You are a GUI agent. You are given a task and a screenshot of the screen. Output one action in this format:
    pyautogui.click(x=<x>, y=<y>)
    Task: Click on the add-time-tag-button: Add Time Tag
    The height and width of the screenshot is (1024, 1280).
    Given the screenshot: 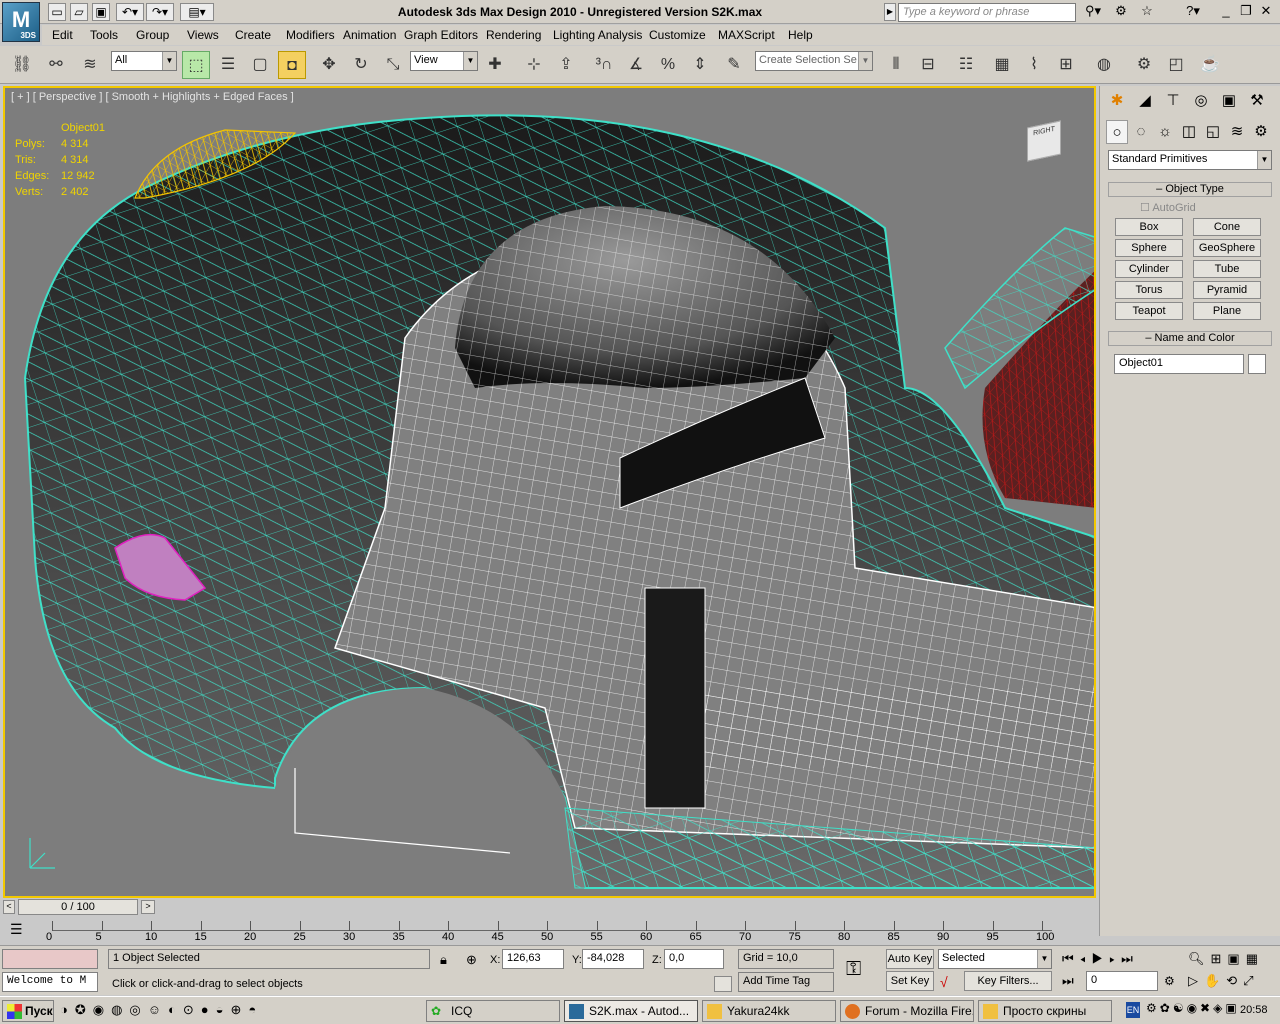 What is the action you would take?
    pyautogui.click(x=786, y=982)
    